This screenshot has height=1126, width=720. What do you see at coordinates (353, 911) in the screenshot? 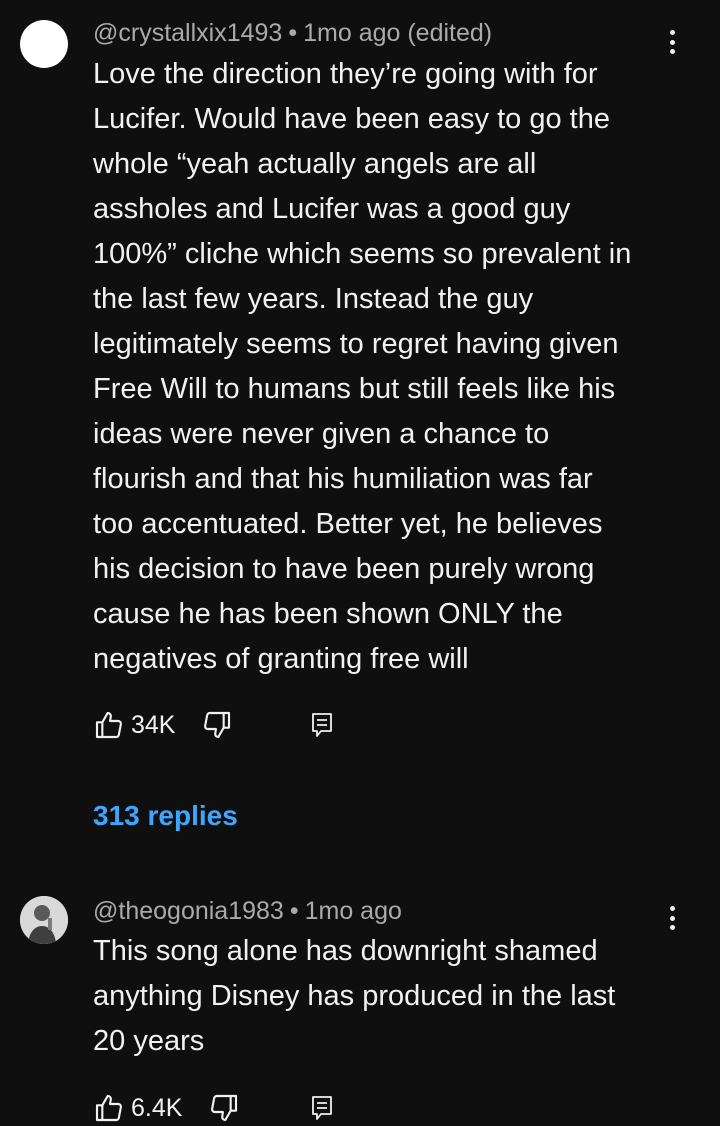
I see `comment-time: 1mo ago` at bounding box center [353, 911].